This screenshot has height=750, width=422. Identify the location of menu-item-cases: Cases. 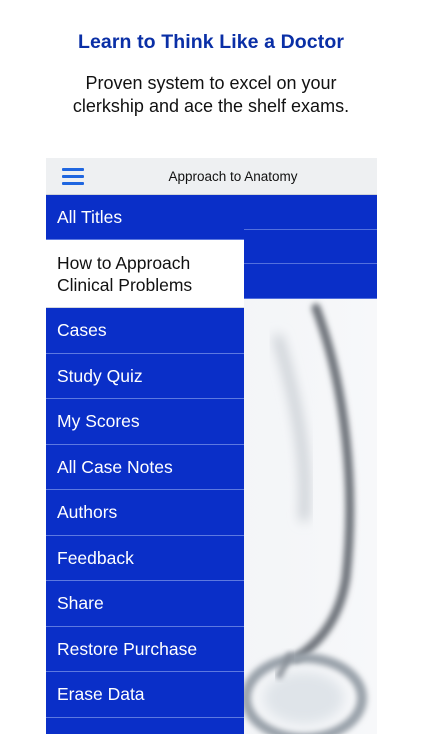
(145, 331).